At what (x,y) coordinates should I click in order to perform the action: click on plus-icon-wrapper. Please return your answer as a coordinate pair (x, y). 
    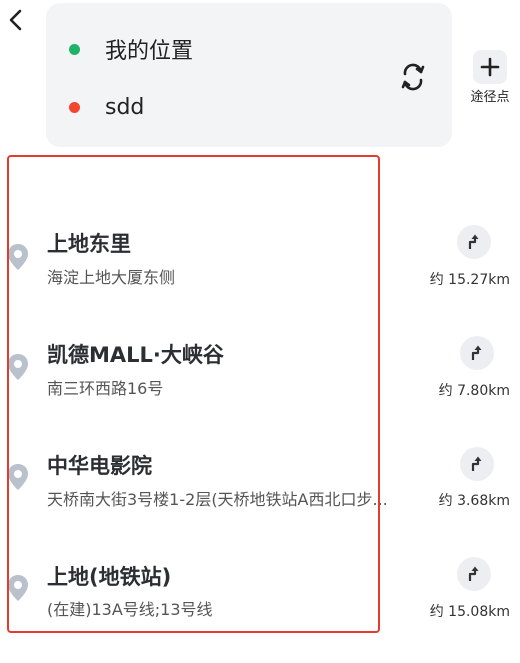
    Looking at the image, I should click on (490, 67).